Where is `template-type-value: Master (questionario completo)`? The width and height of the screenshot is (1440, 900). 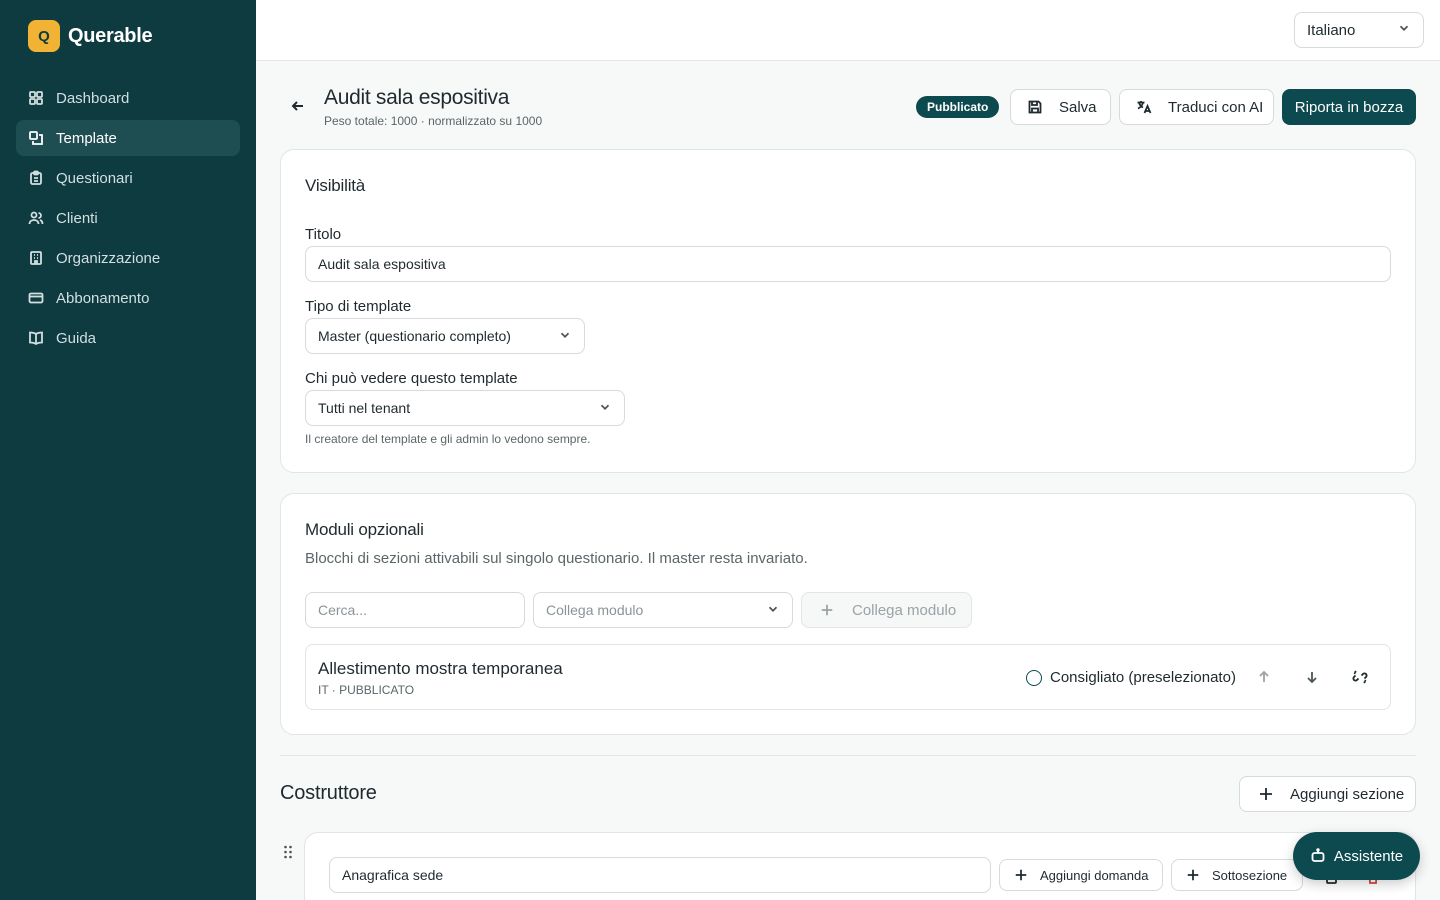
template-type-value: Master (questionario completo) is located at coordinates (414, 336).